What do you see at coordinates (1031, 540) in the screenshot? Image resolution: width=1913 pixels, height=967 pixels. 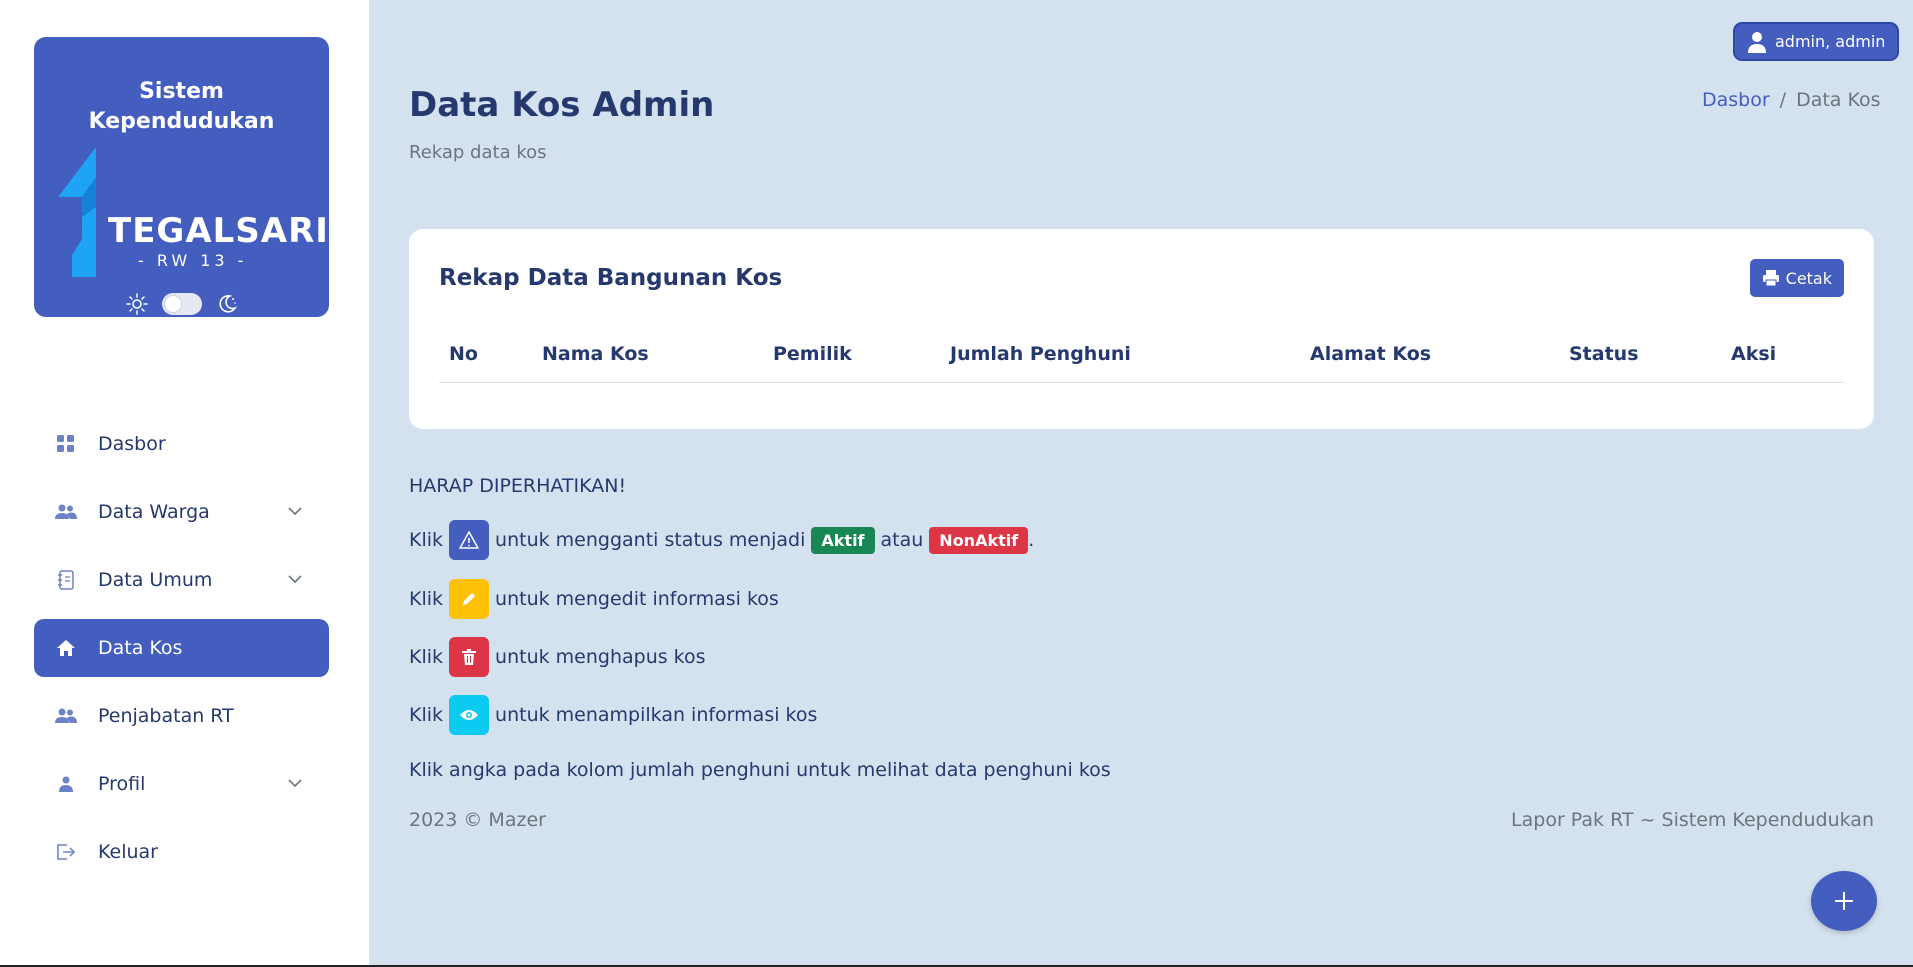 I see `period-text: .` at bounding box center [1031, 540].